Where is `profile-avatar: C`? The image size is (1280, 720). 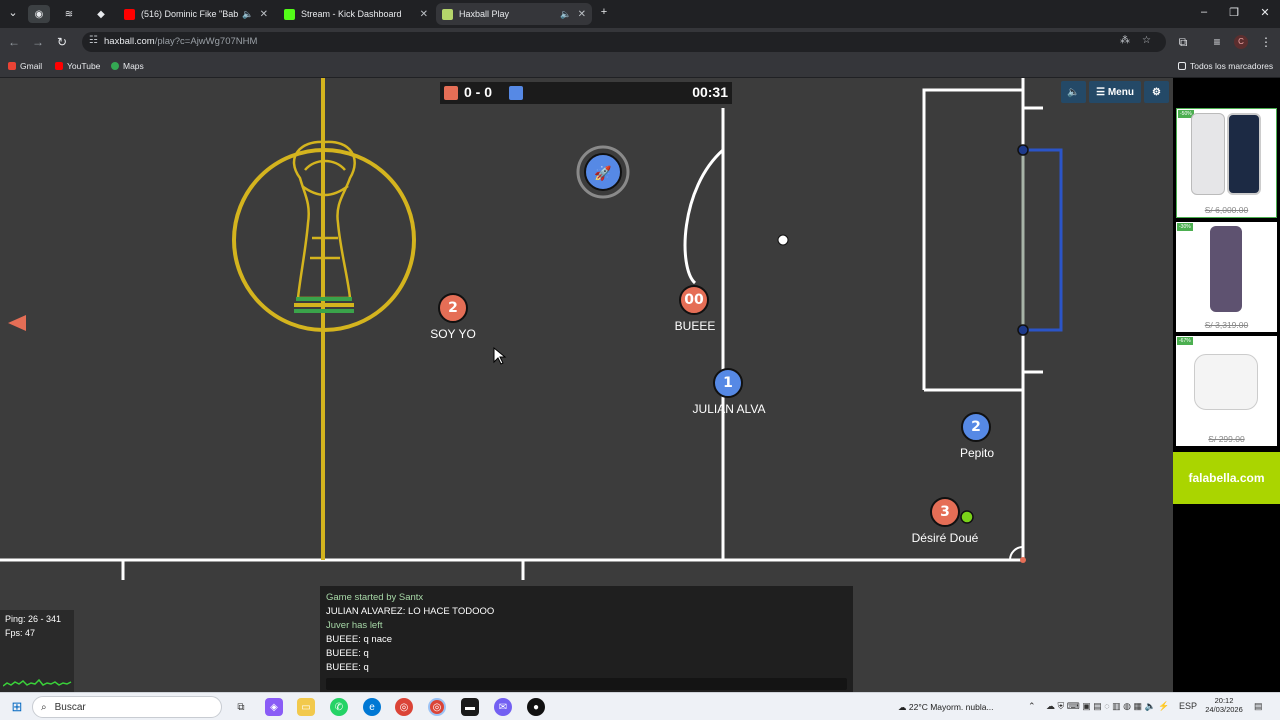
profile-avatar: C is located at coordinates (1241, 42).